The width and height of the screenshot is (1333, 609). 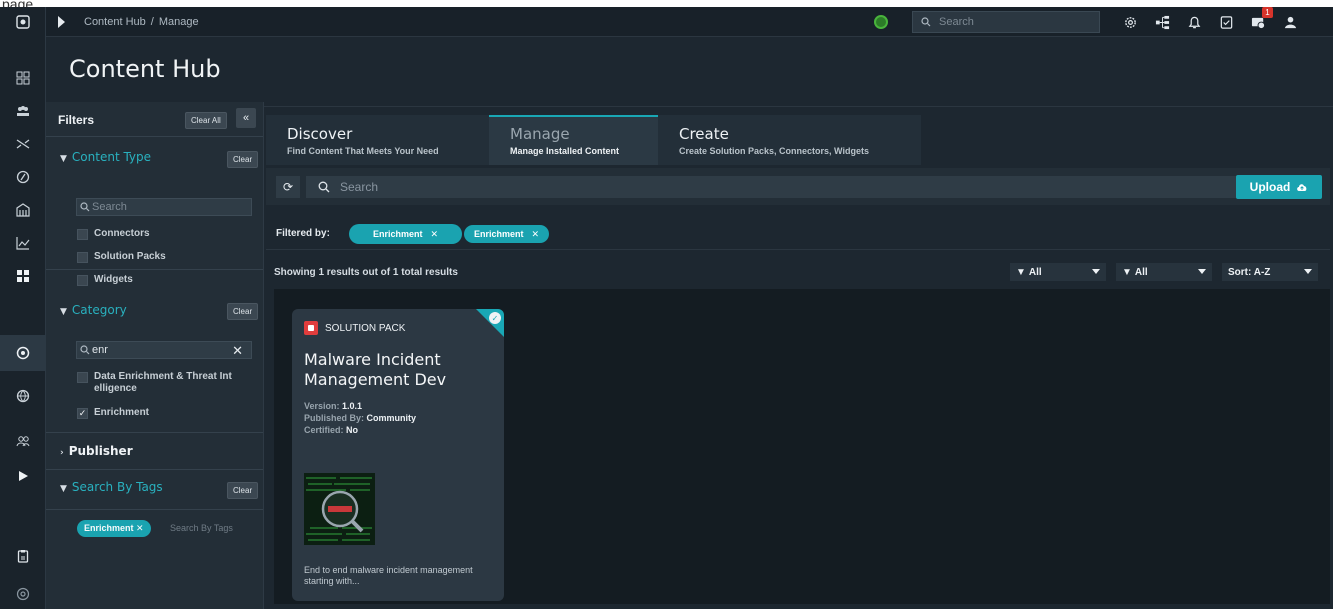 What do you see at coordinates (62, 453) in the screenshot?
I see `chevron-right-icon: ›` at bounding box center [62, 453].